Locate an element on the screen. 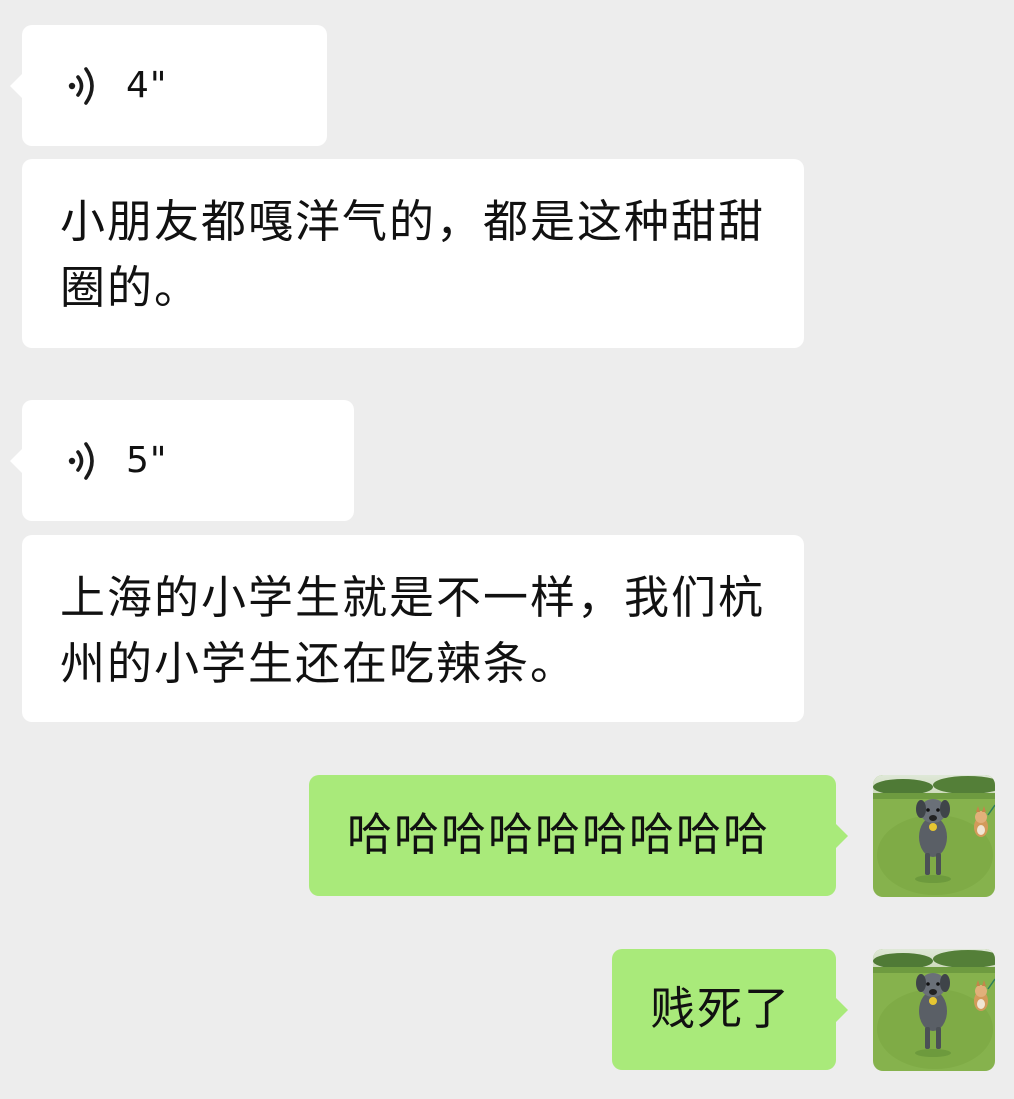 Image resolution: width=1014 pixels, height=1099 pixels. message-text: 小朋友都嘎洋气的，都是这种甜甜圈的。 is located at coordinates (413, 254).